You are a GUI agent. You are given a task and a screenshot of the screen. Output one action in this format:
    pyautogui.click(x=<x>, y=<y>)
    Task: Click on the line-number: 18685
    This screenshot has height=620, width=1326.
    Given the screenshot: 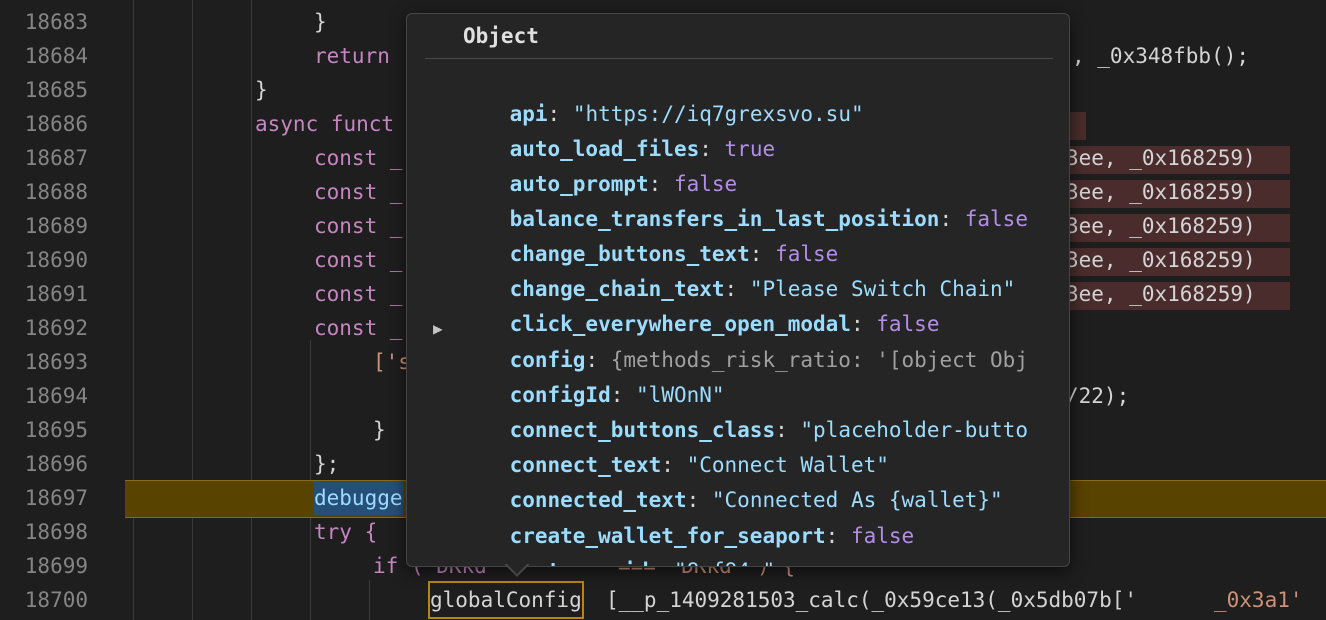 What is the action you would take?
    pyautogui.click(x=44, y=90)
    